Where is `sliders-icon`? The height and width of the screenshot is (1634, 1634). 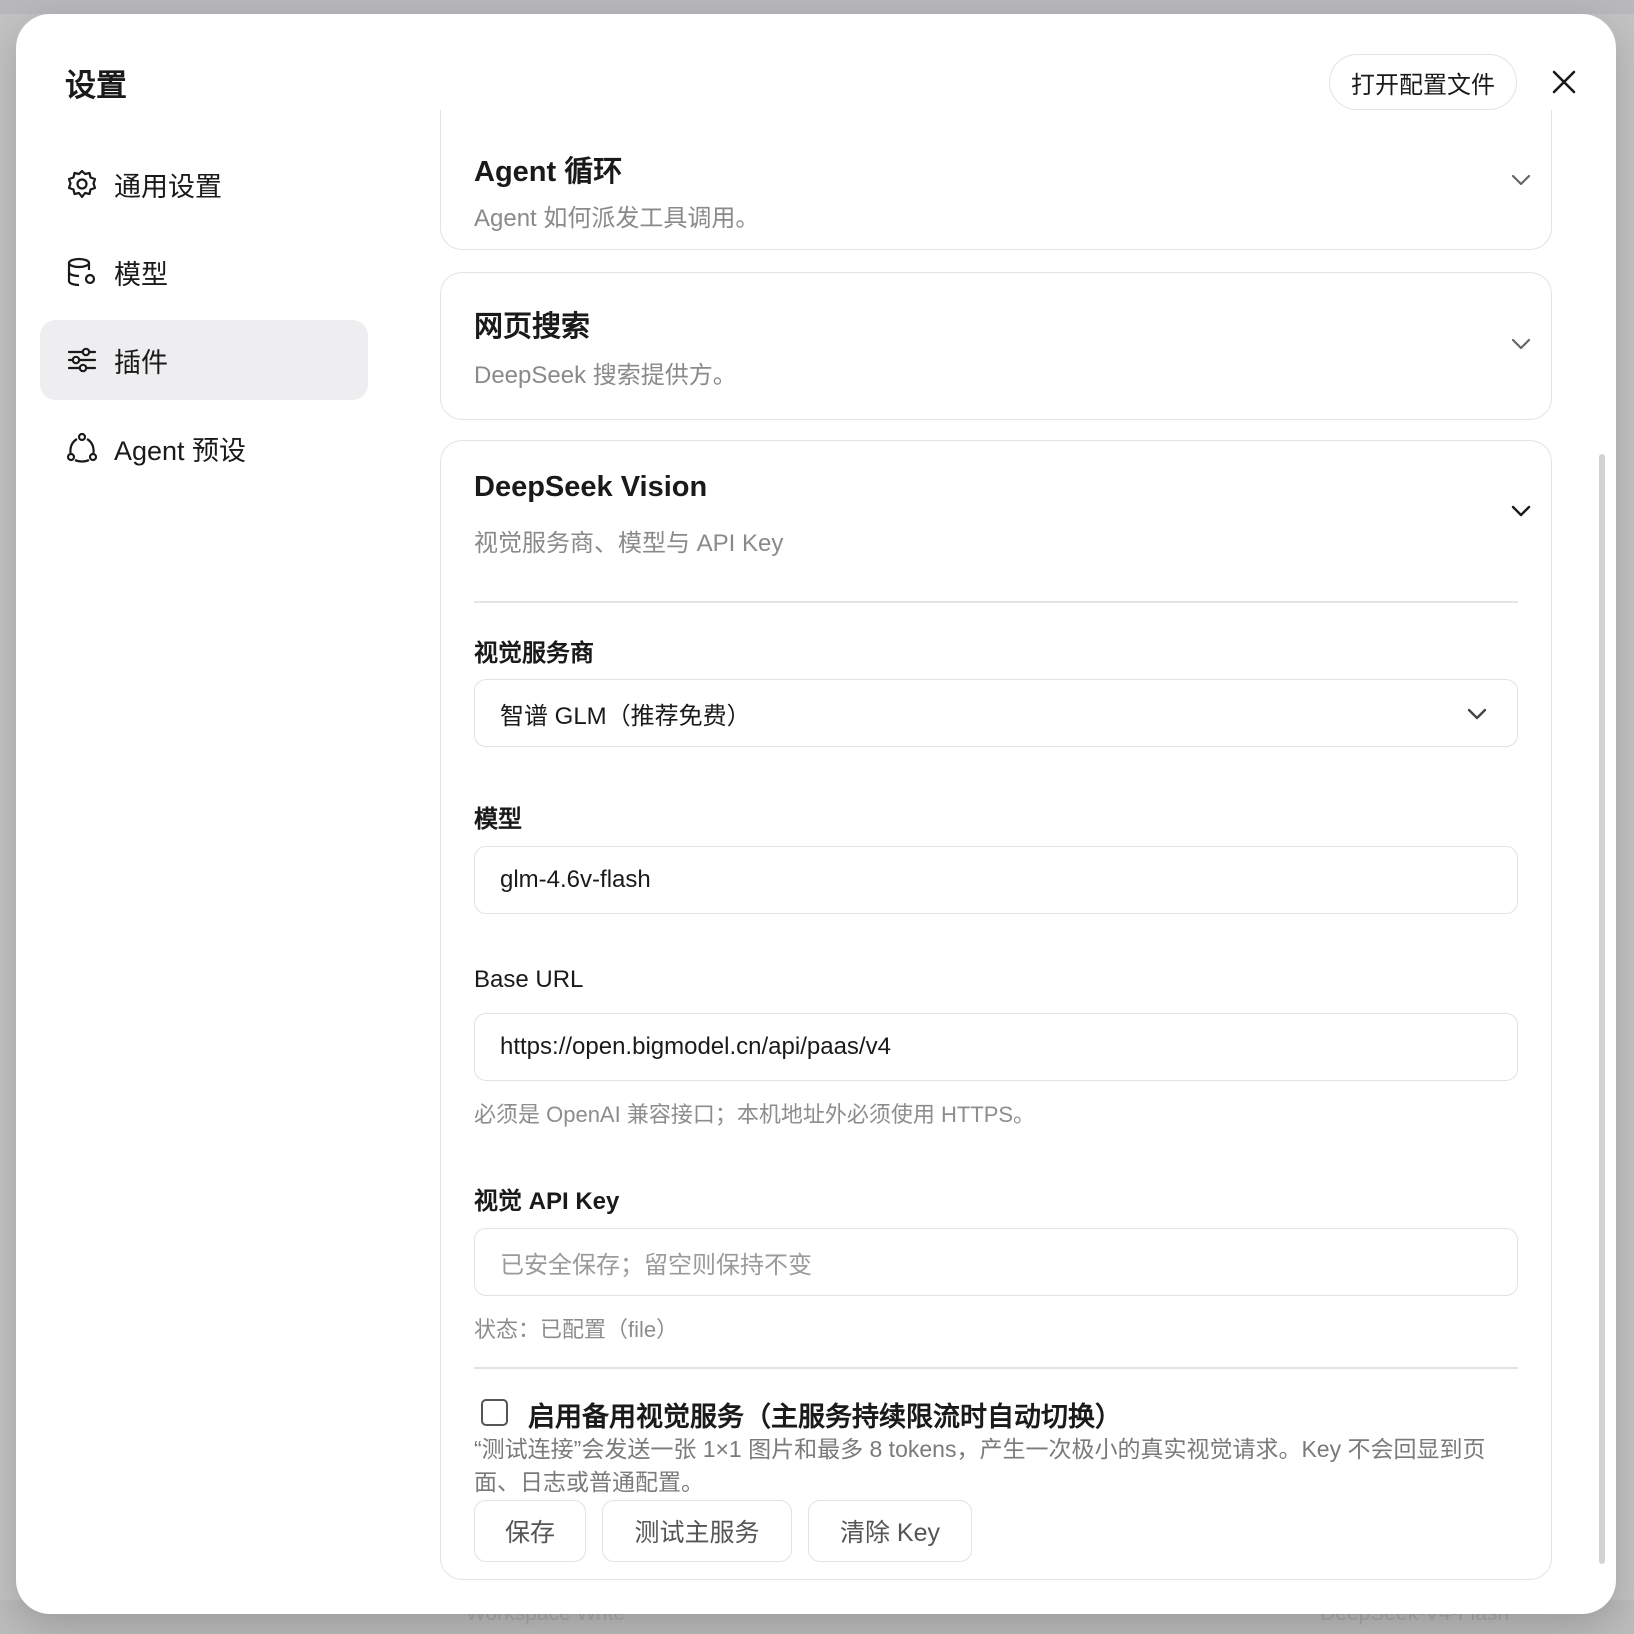
sliders-icon is located at coordinates (82, 360).